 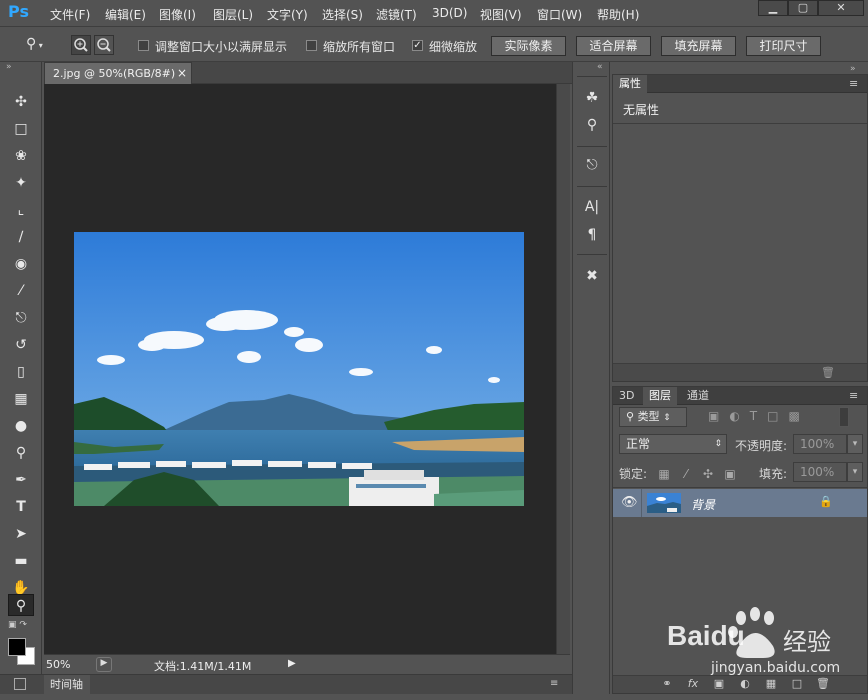 What do you see at coordinates (104, 45) in the screenshot?
I see `zoom-out-icon` at bounding box center [104, 45].